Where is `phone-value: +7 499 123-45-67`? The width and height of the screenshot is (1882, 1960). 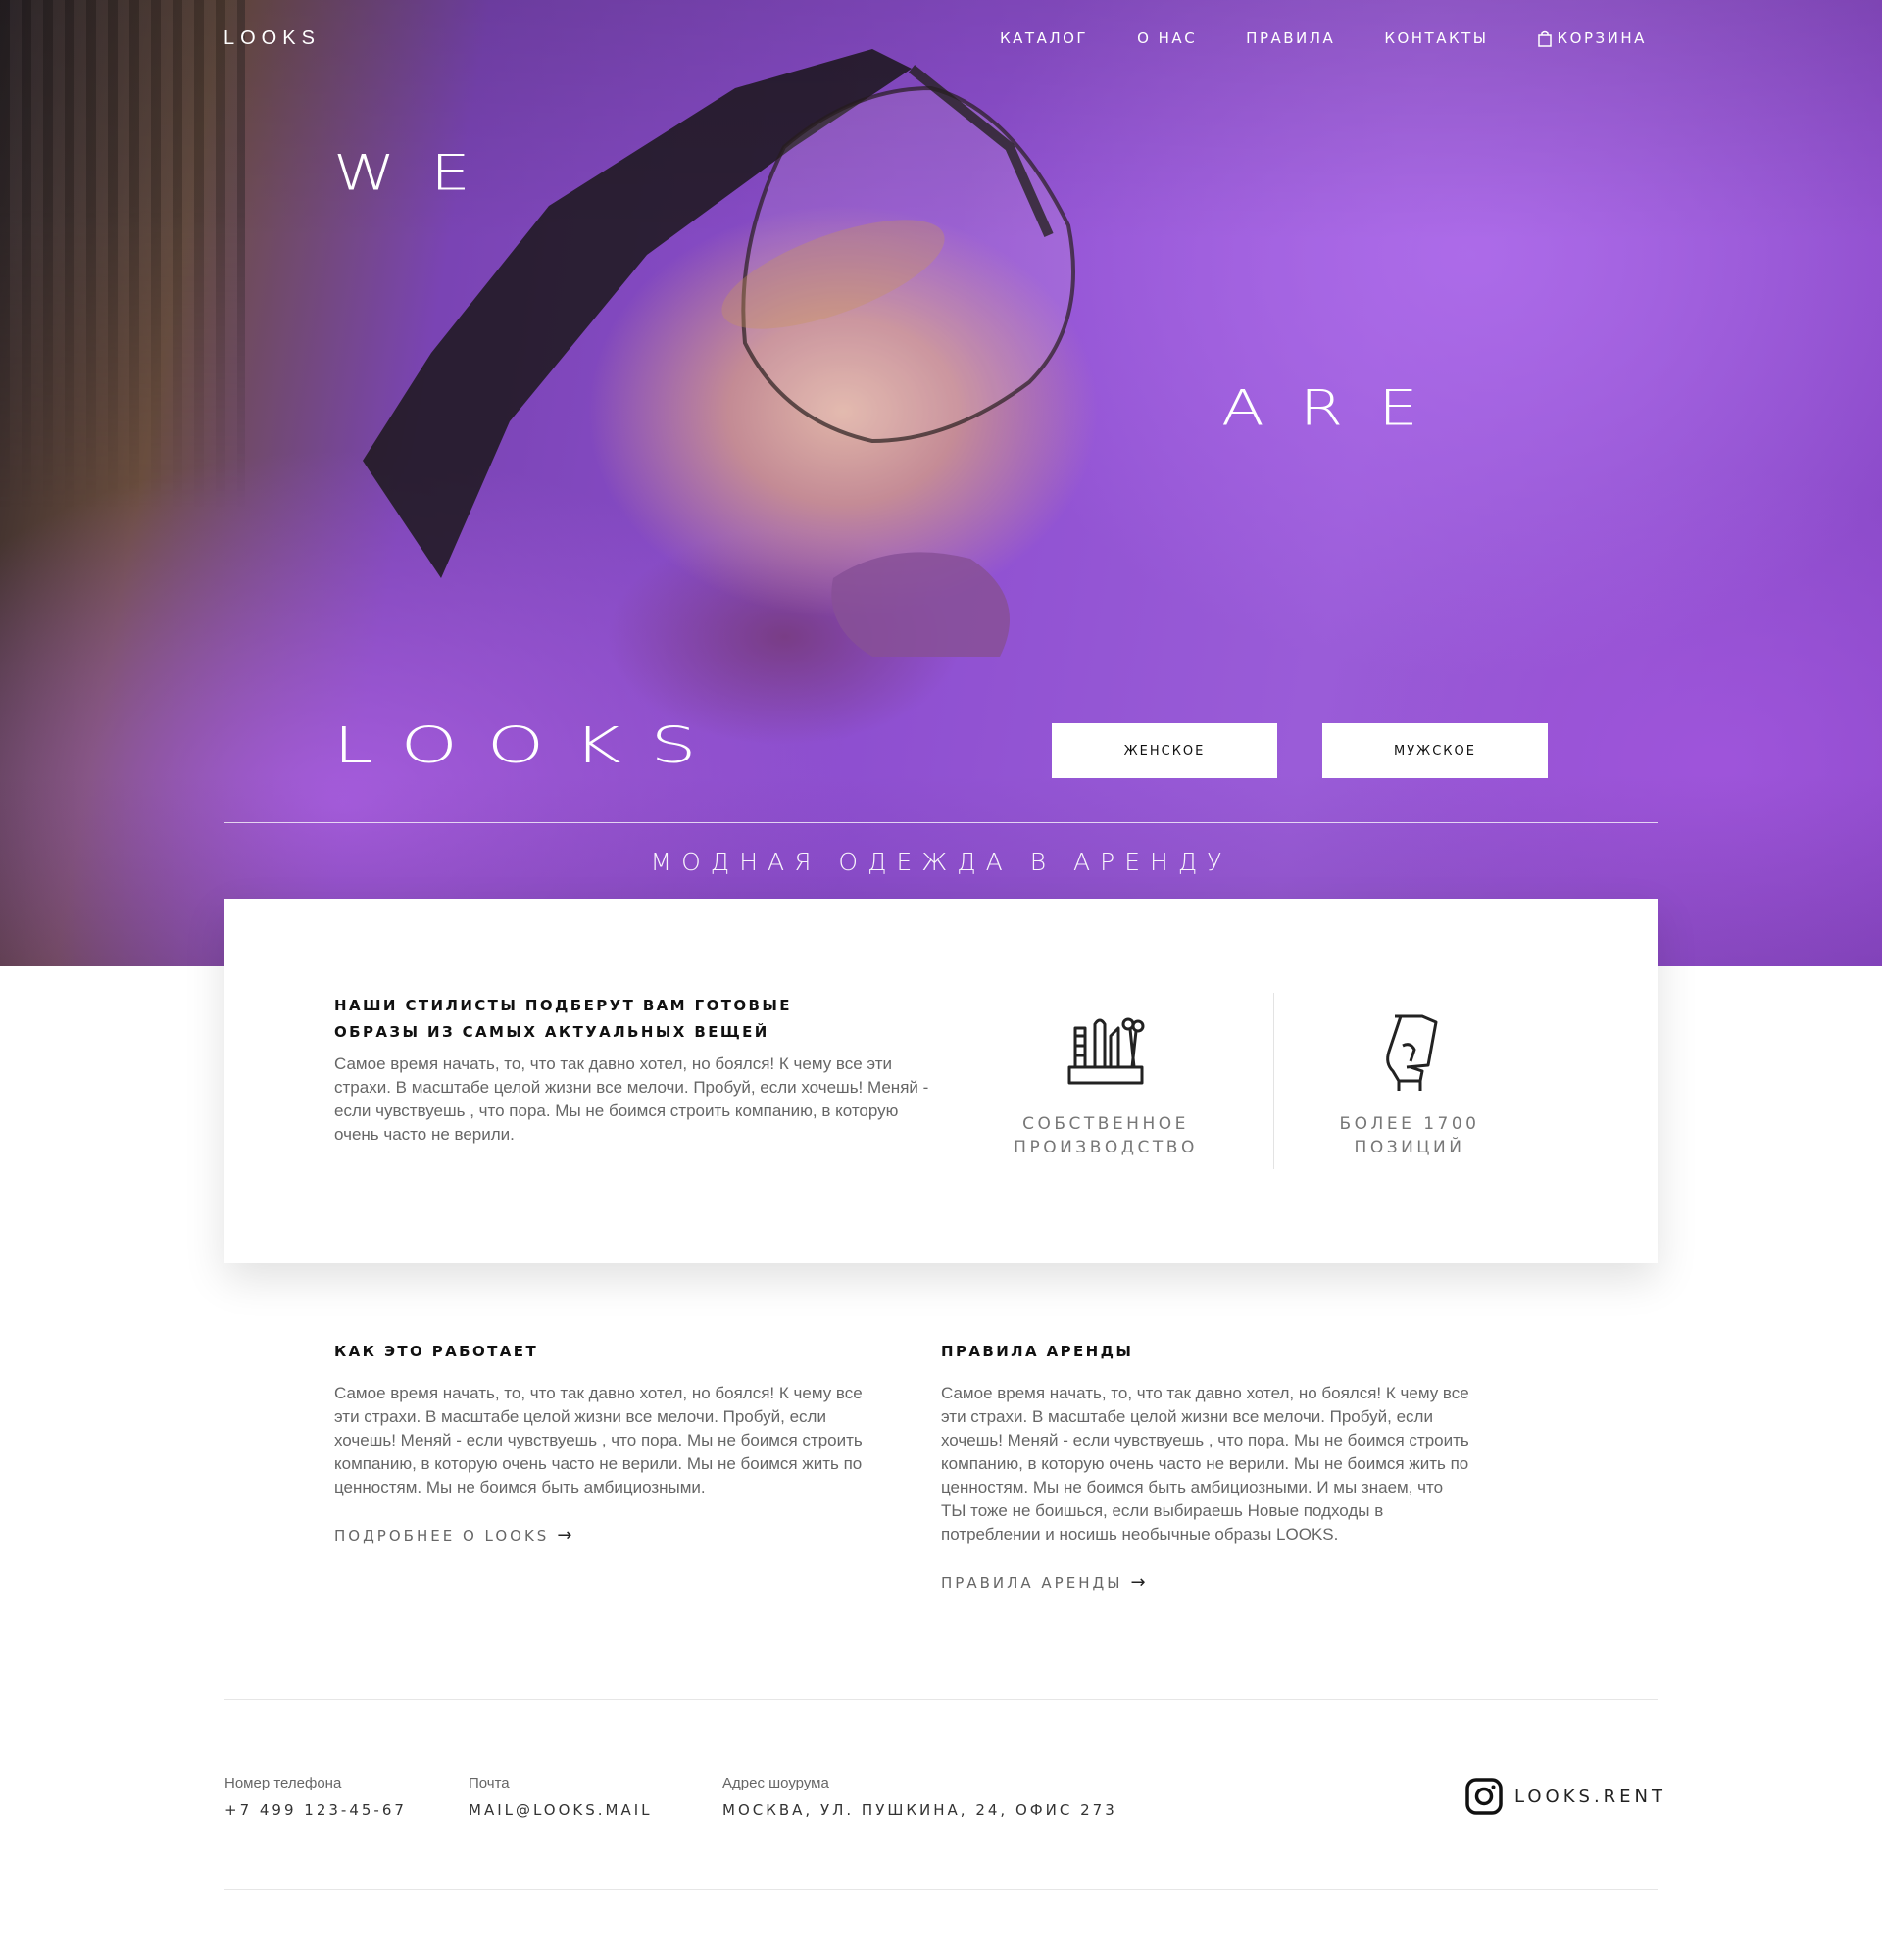
phone-value: +7 499 123-45-67 is located at coordinates (316, 1810).